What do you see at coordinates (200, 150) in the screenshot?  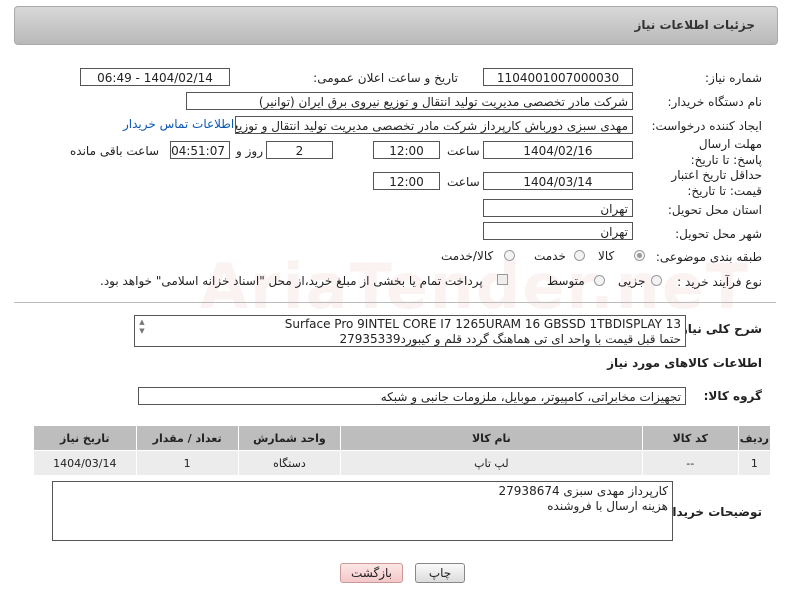 I see `remaining-time-field: 04:51:07` at bounding box center [200, 150].